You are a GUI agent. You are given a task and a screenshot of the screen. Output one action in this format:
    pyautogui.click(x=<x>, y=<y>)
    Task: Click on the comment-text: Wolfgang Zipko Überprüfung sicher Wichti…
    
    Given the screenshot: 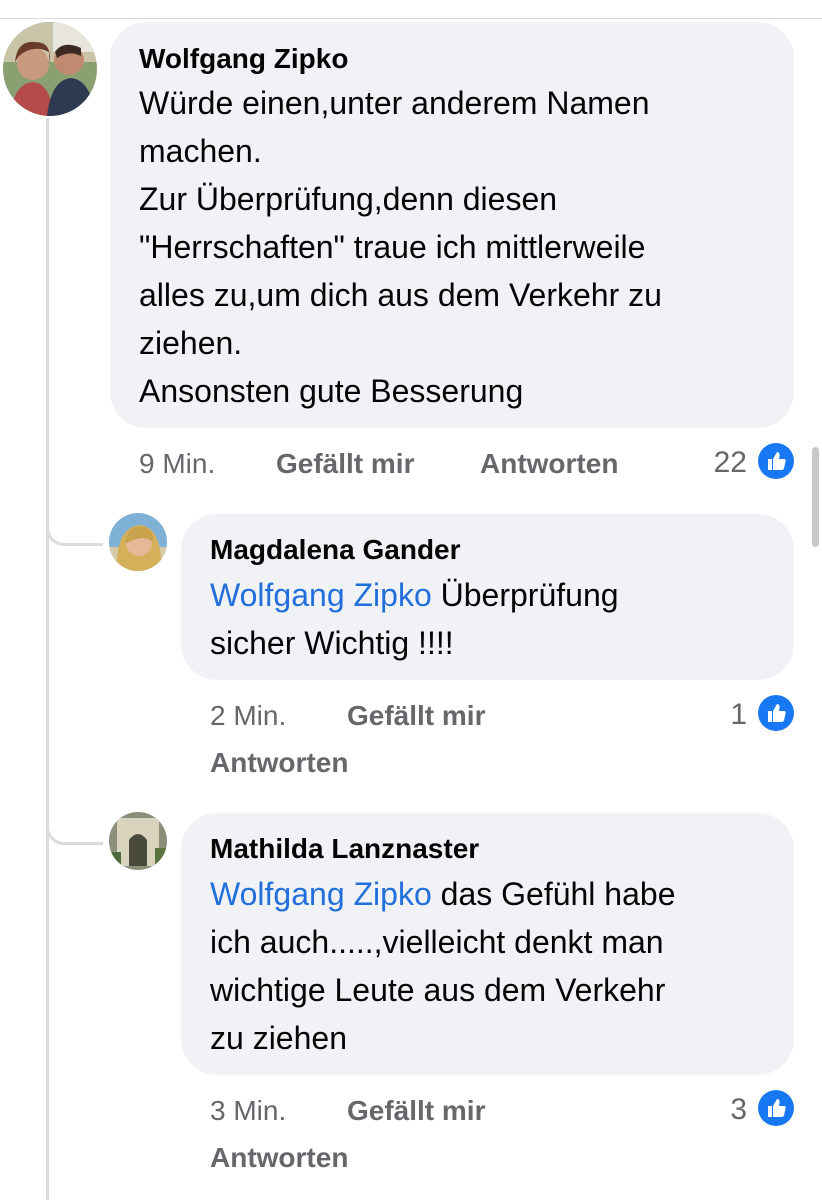 What is the action you would take?
    pyautogui.click(x=414, y=619)
    